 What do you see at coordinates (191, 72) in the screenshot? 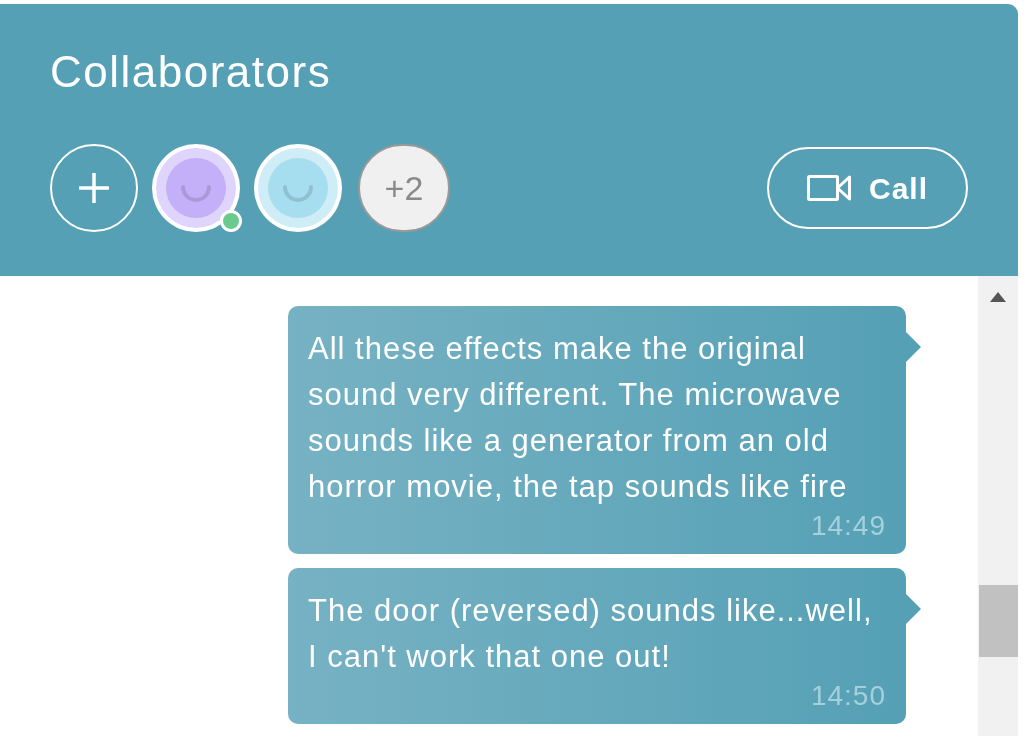
I see `panel-title: Collaborators` at bounding box center [191, 72].